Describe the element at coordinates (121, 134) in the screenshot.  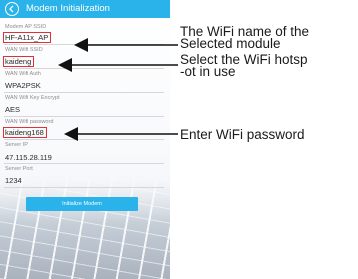
I see `password-arrow` at that location.